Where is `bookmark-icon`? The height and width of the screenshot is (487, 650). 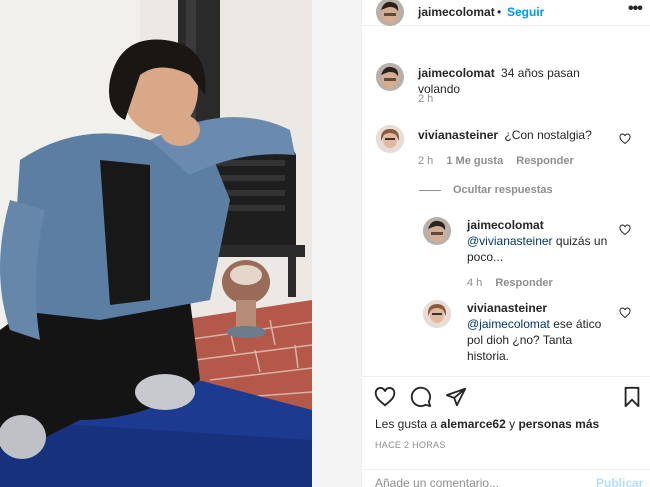 bookmark-icon is located at coordinates (632, 397).